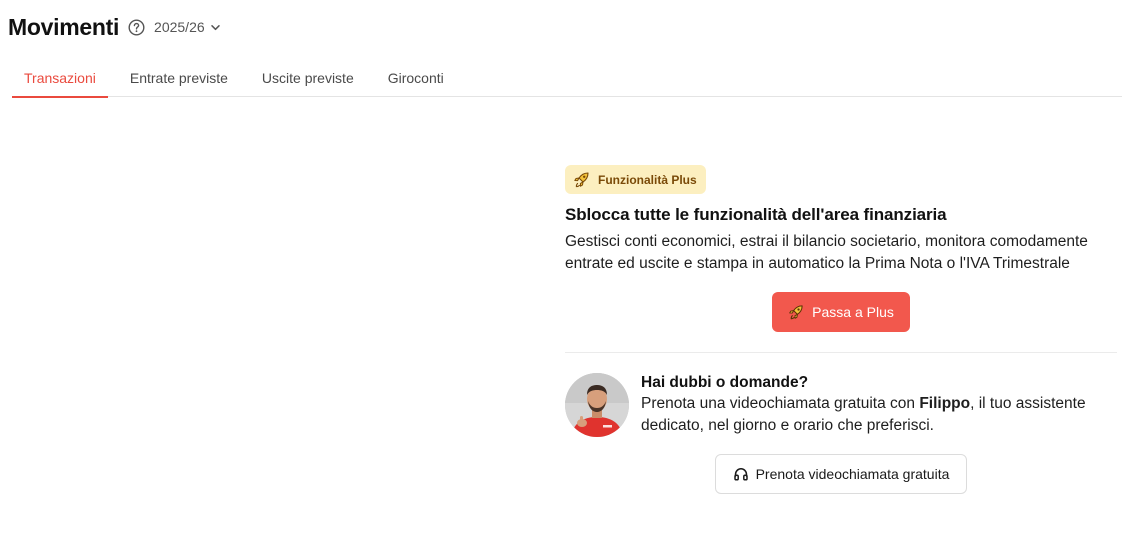  What do you see at coordinates (740, 474) in the screenshot?
I see `headphones-icon` at bounding box center [740, 474].